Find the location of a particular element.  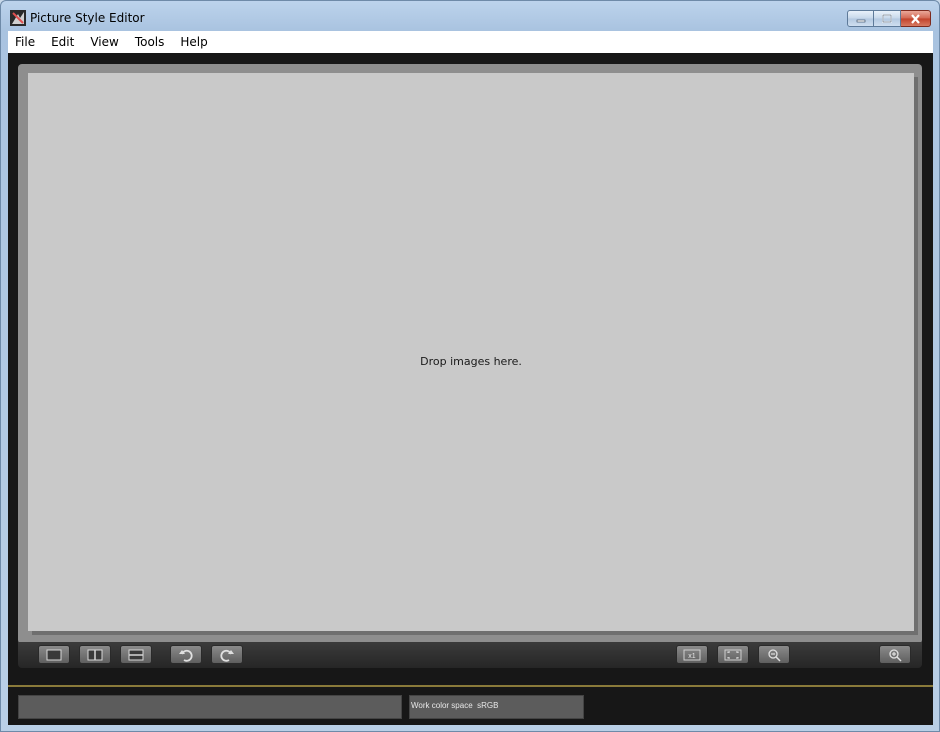

color-space-text: Work color space sRGB is located at coordinates (455, 705).